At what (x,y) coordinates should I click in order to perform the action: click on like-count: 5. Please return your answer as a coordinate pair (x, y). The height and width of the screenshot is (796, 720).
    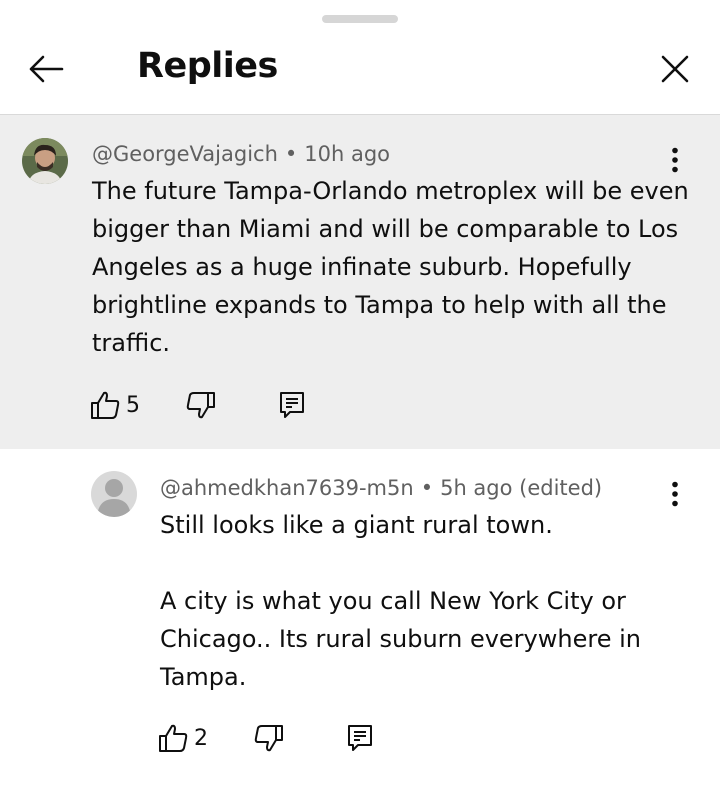
    Looking at the image, I should click on (133, 405).